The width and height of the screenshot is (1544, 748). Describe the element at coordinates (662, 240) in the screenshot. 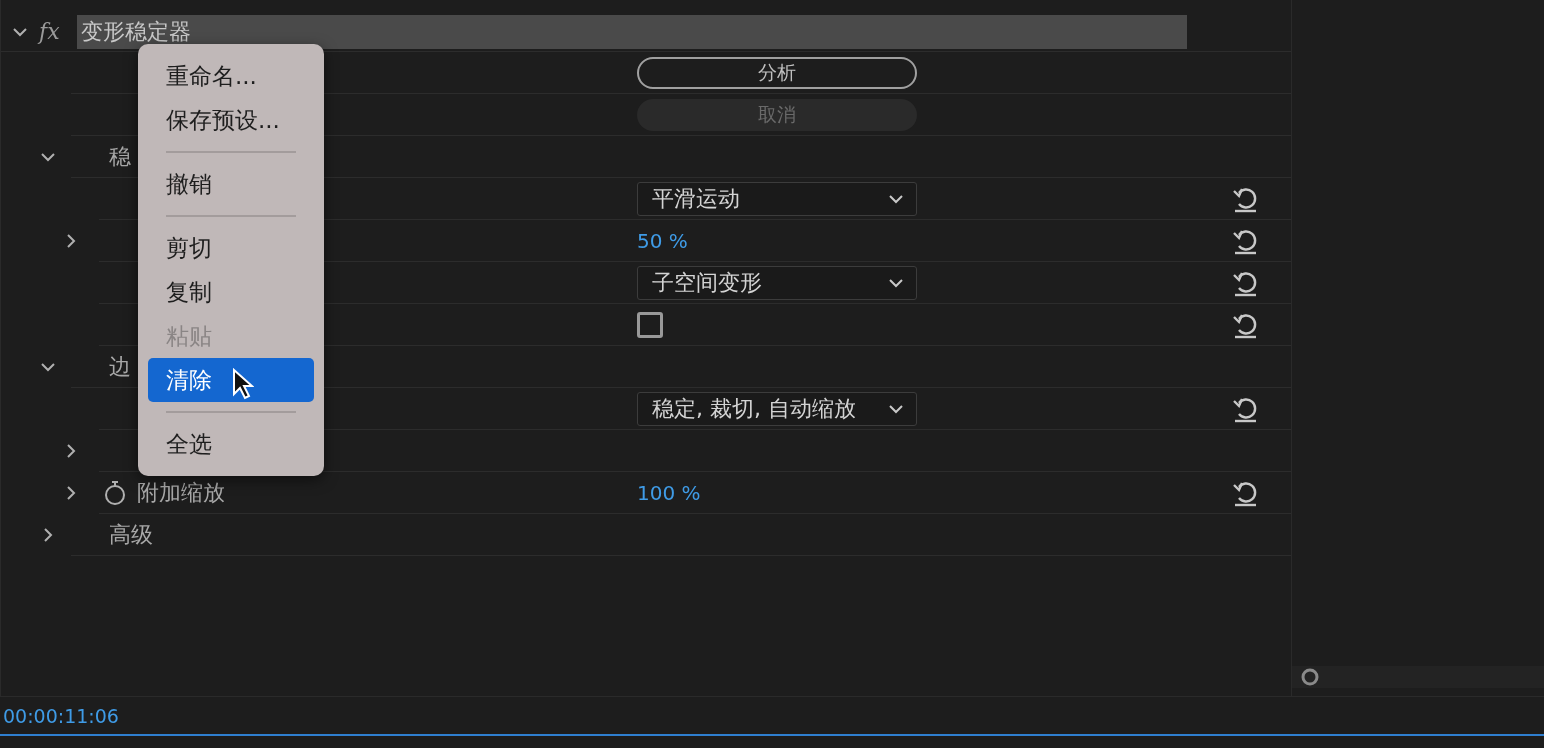

I see `value-field: 50 %` at that location.